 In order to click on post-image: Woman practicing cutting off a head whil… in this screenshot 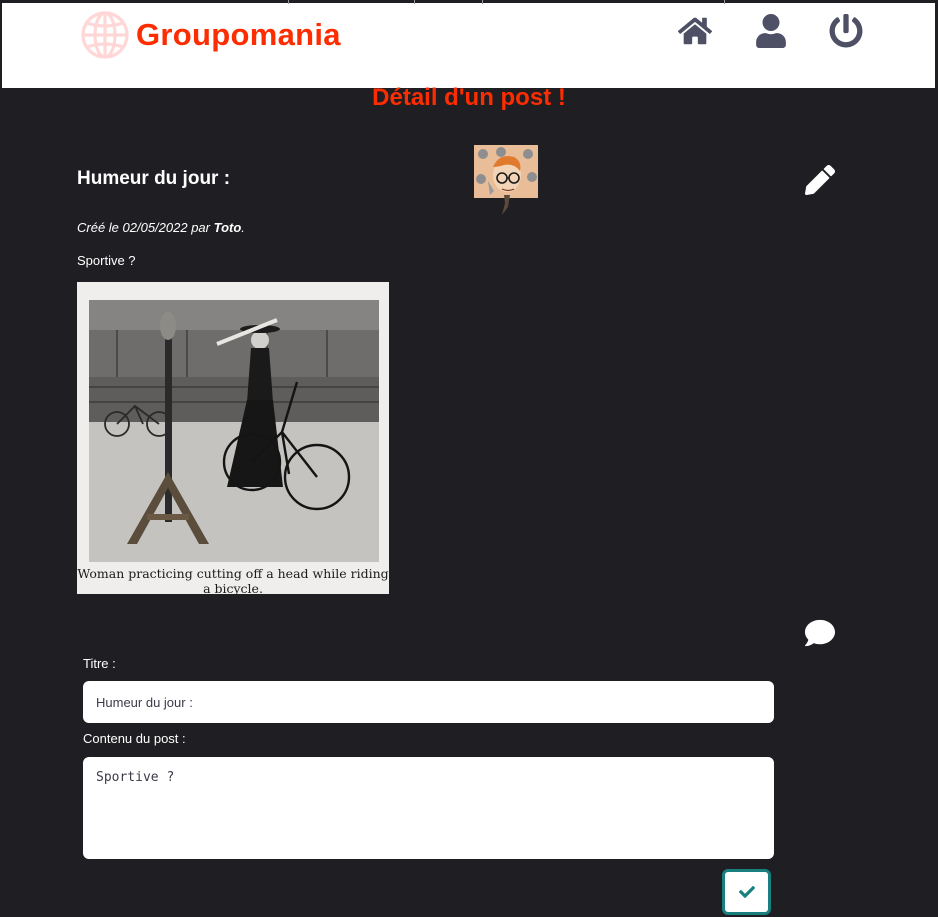, I will do `click(233, 439)`.